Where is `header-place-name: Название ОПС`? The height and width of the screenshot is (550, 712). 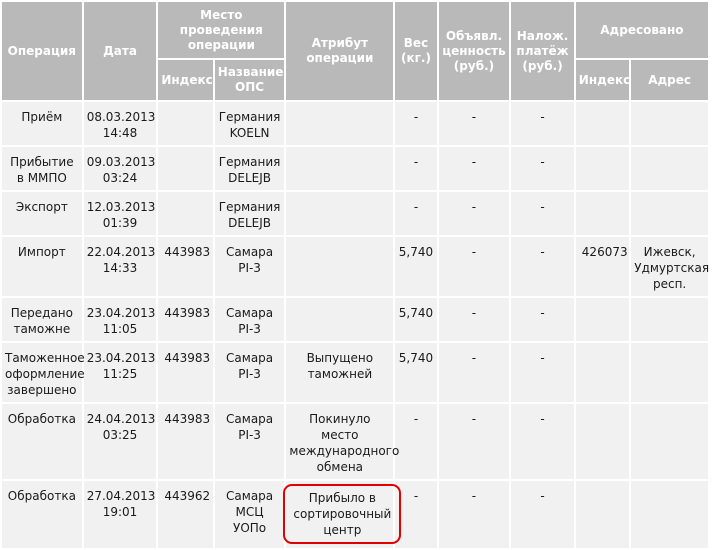 header-place-name: Название ОПС is located at coordinates (249, 80).